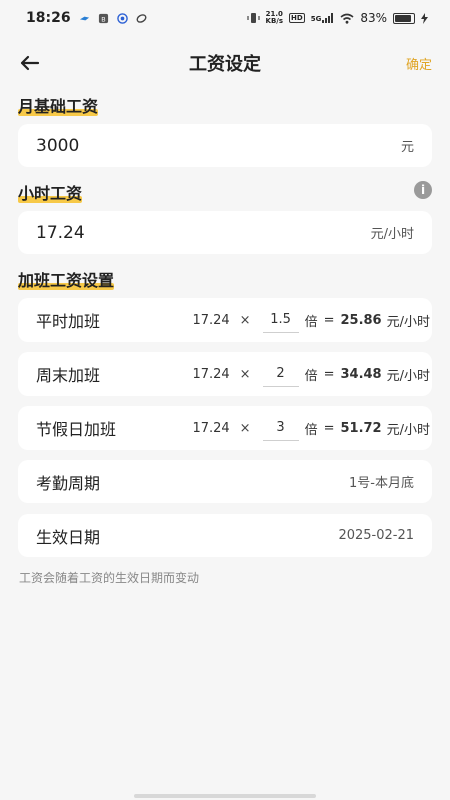  I want to click on bird-icon, so click(84, 18).